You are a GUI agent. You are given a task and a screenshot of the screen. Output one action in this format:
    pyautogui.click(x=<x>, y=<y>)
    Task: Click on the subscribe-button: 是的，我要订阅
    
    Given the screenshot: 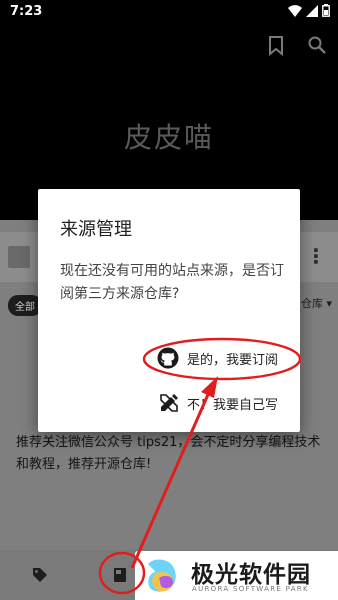 What is the action you would take?
    pyautogui.click(x=217, y=358)
    